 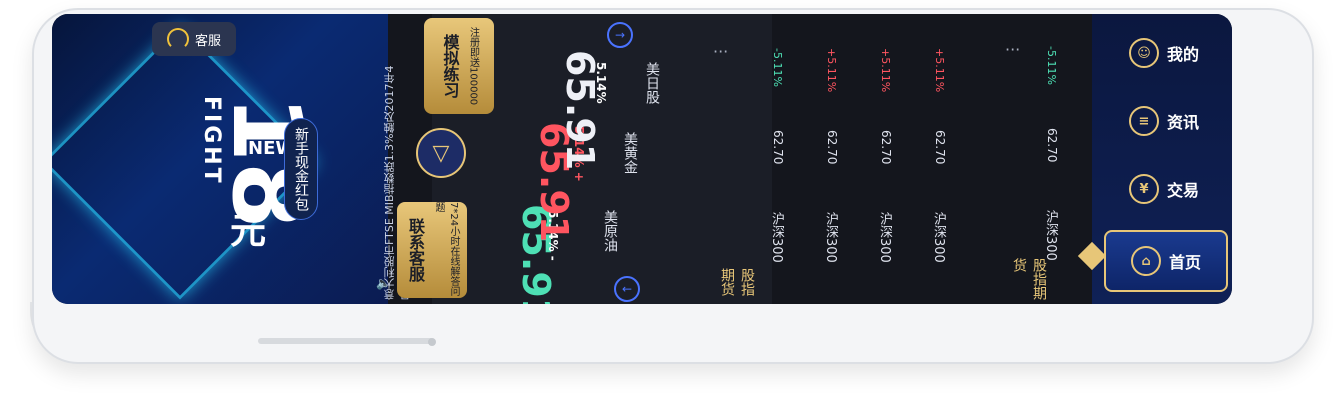 What do you see at coordinates (737, 282) in the screenshot?
I see `futures-table-header: 股指期货` at bounding box center [737, 282].